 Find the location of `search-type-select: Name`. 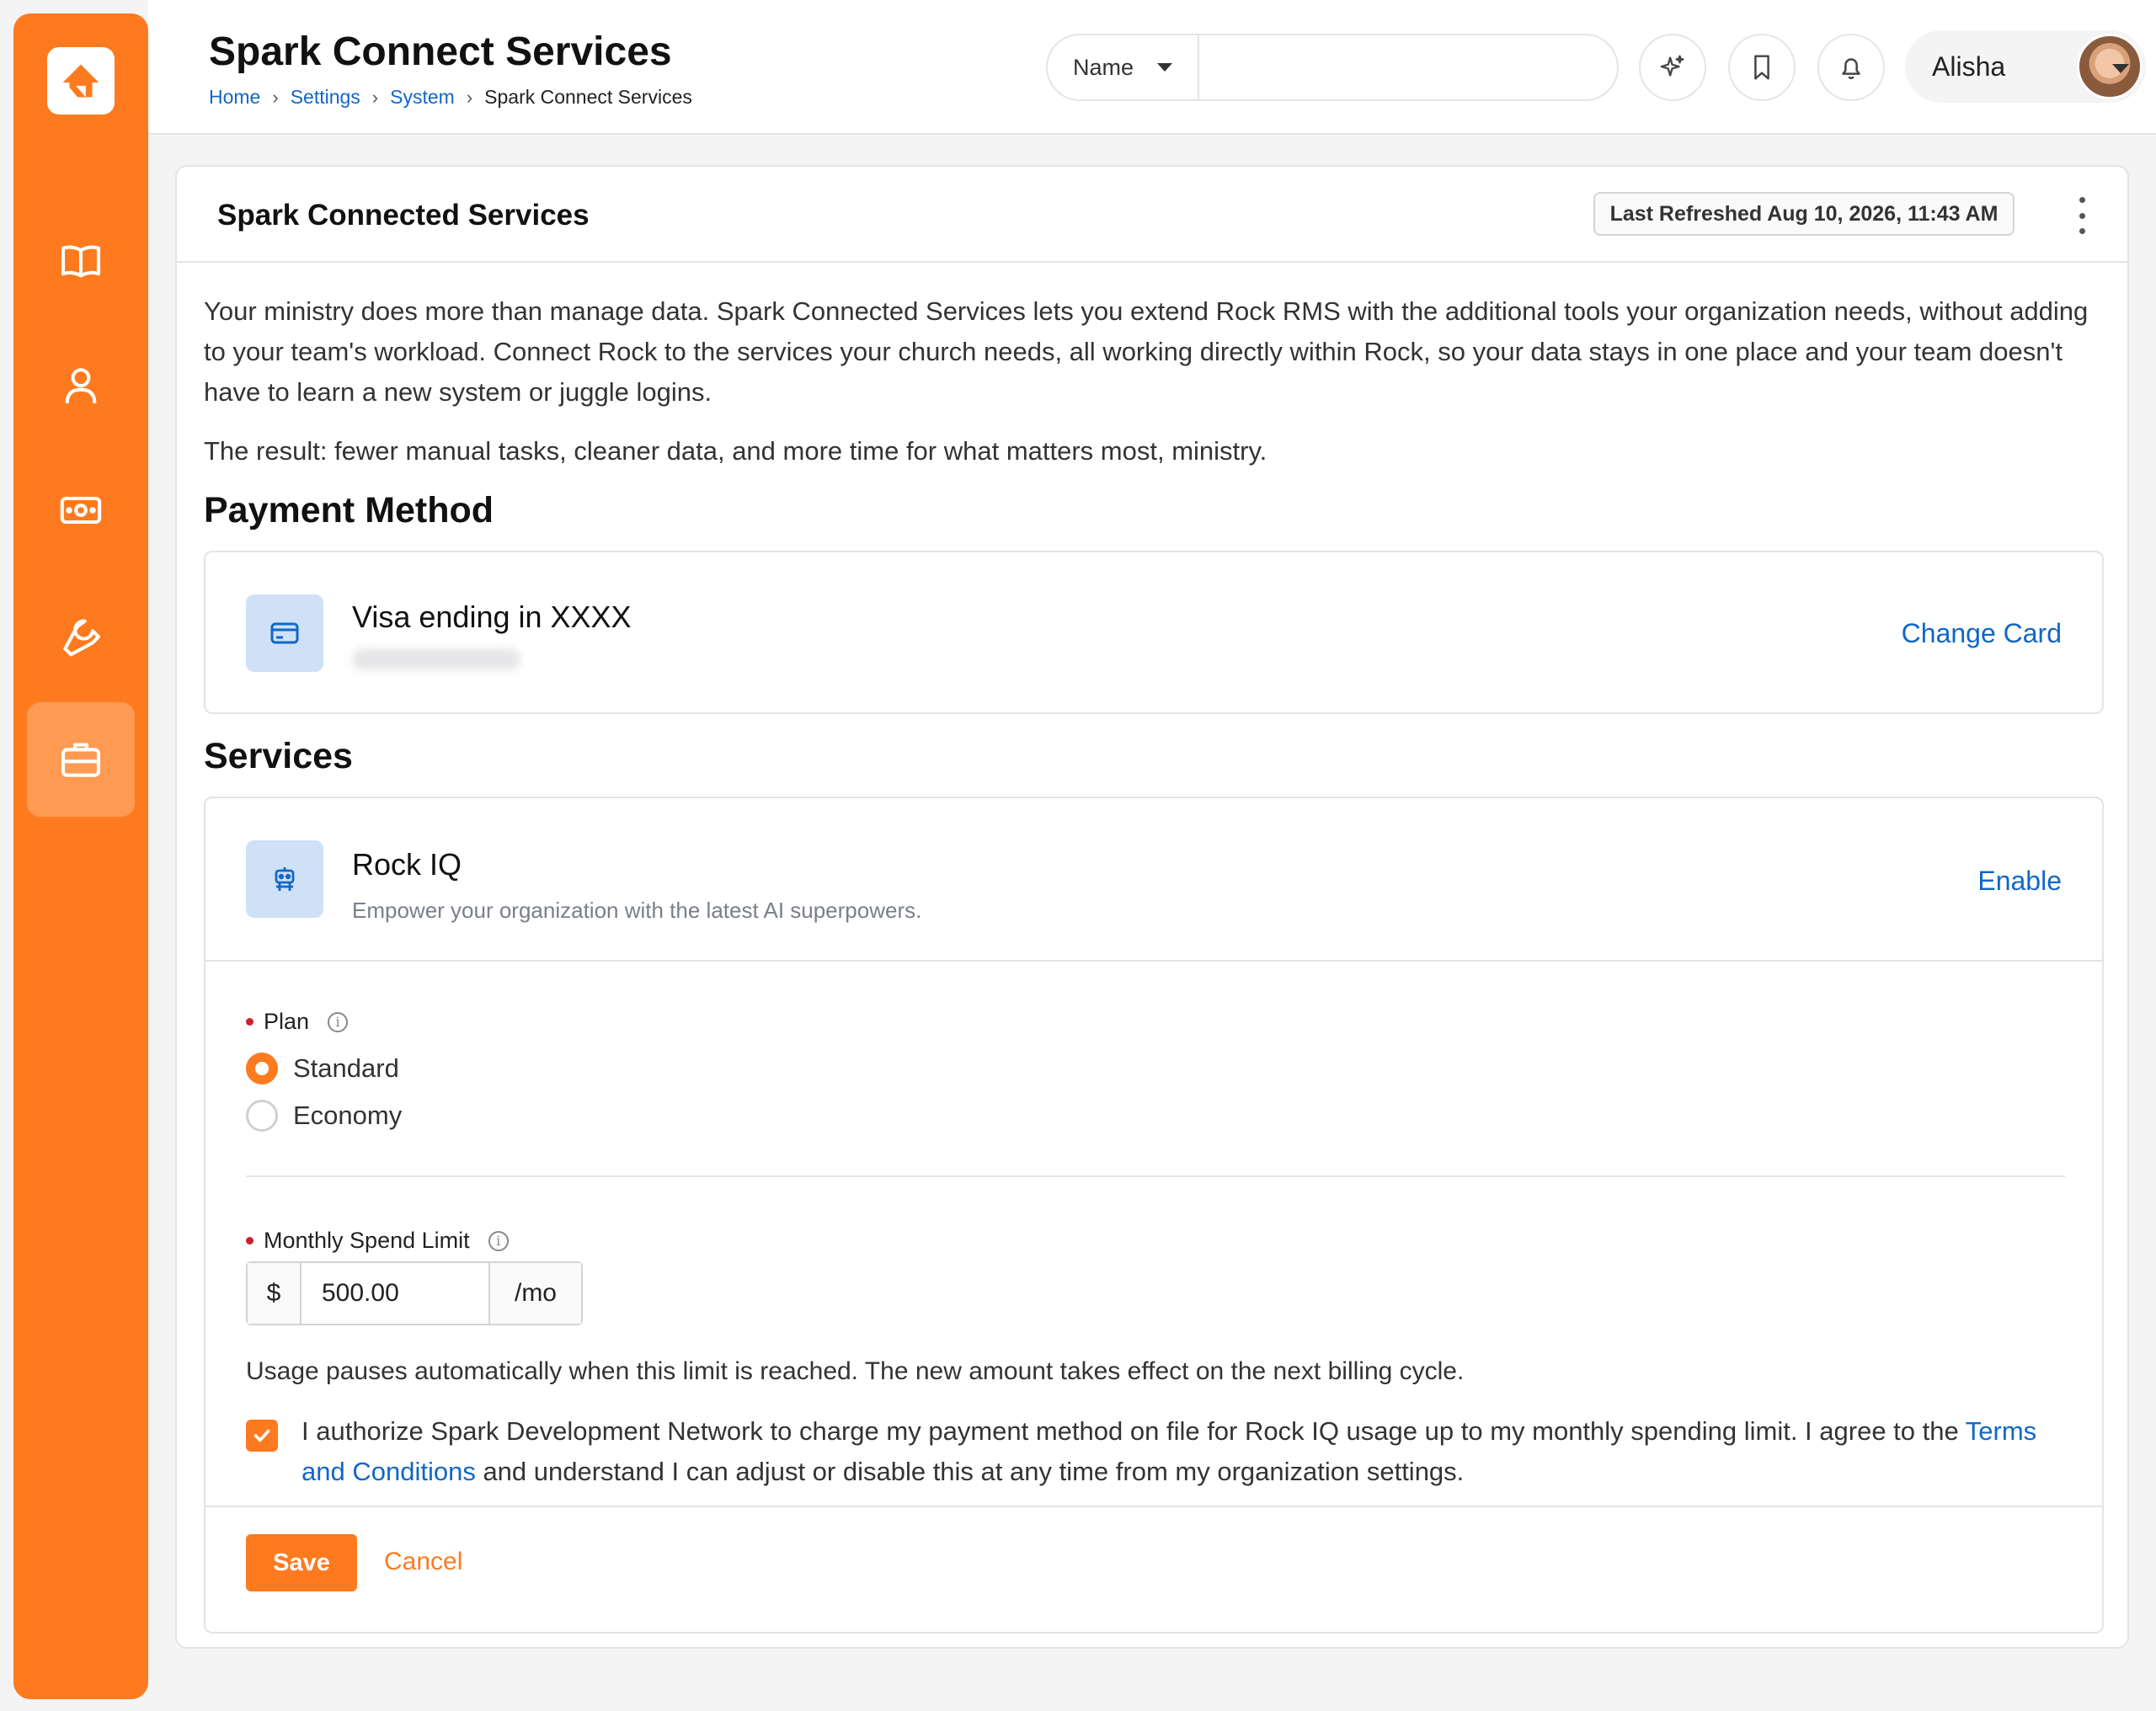

search-type-select: Name is located at coordinates (1123, 67).